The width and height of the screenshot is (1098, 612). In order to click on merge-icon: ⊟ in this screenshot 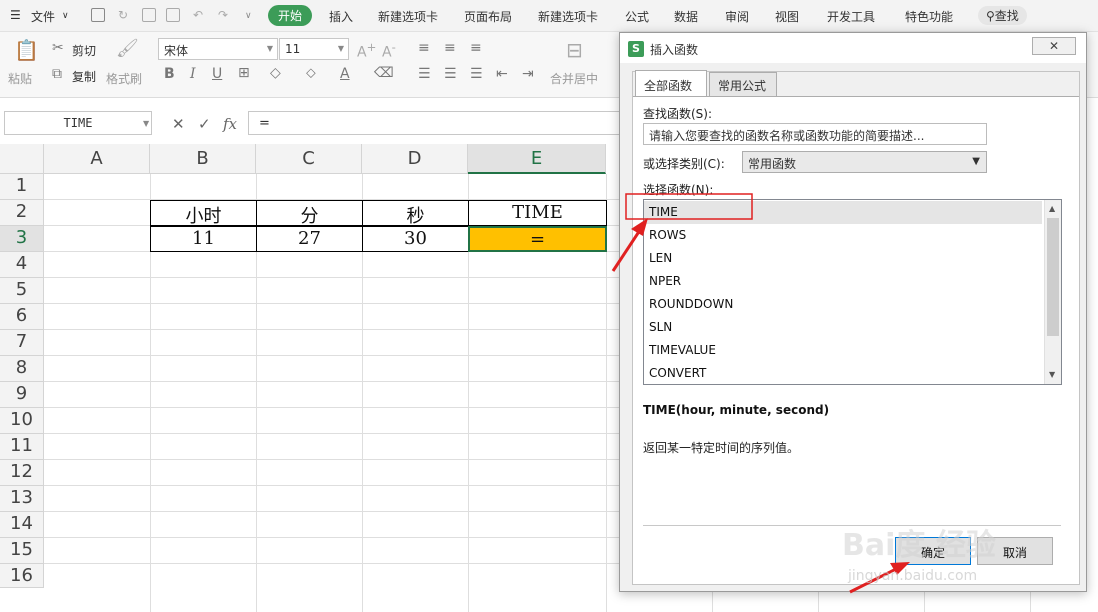, I will do `click(574, 50)`.